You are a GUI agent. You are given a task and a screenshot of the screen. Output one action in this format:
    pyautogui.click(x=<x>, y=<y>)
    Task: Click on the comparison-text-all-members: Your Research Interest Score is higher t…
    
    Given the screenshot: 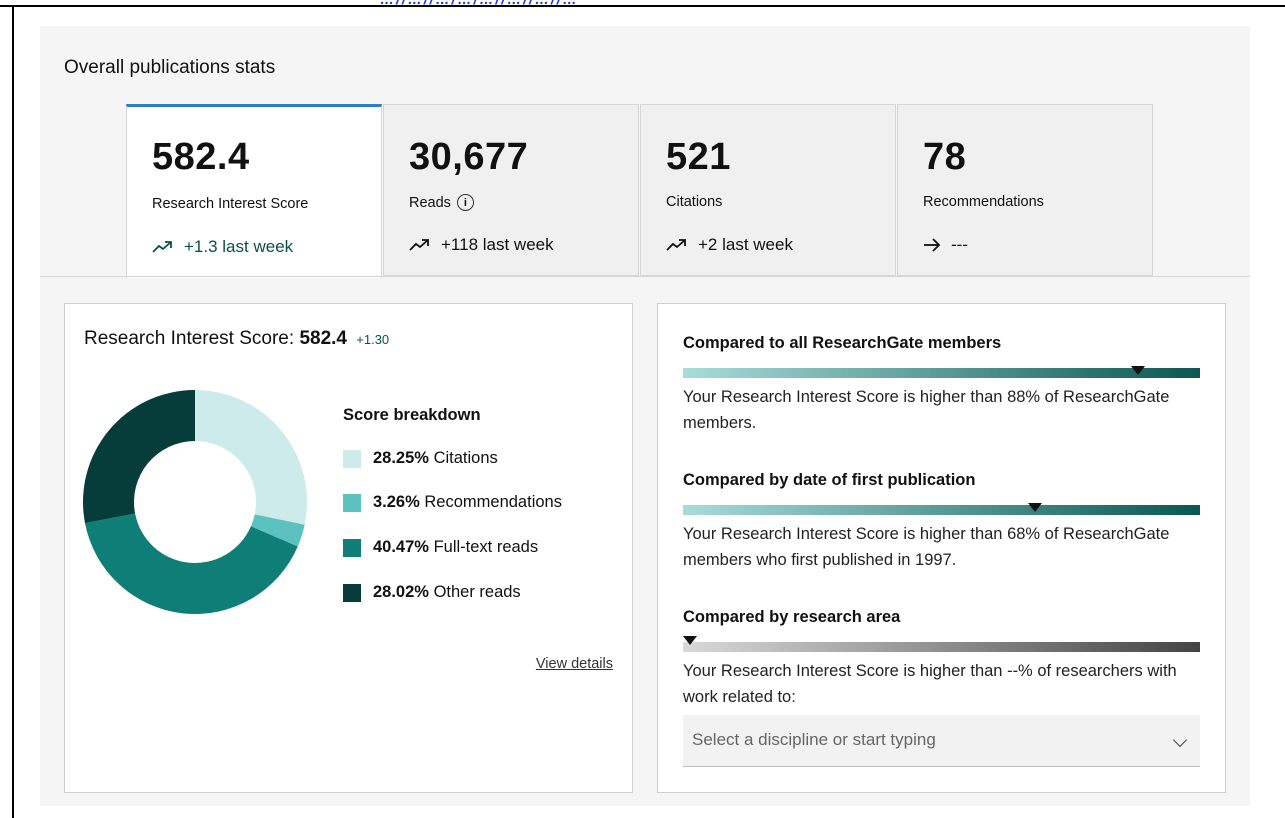 What is the action you would take?
    pyautogui.click(x=926, y=410)
    